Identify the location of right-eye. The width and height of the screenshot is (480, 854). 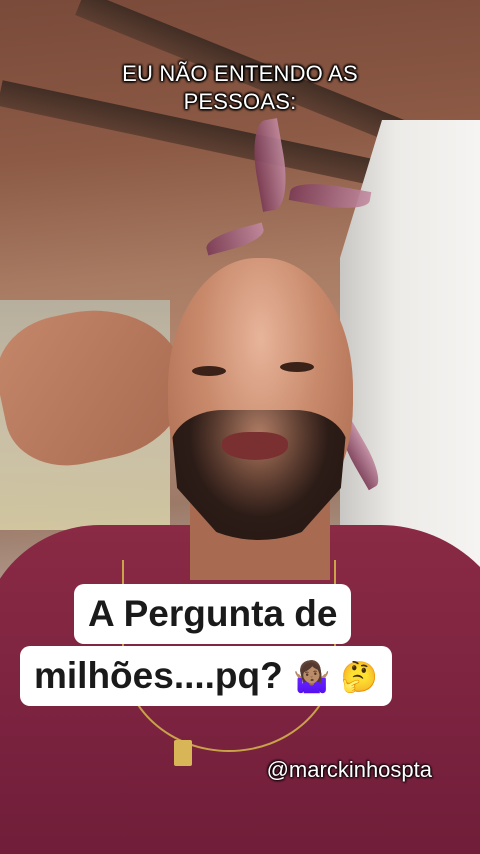
(297, 367).